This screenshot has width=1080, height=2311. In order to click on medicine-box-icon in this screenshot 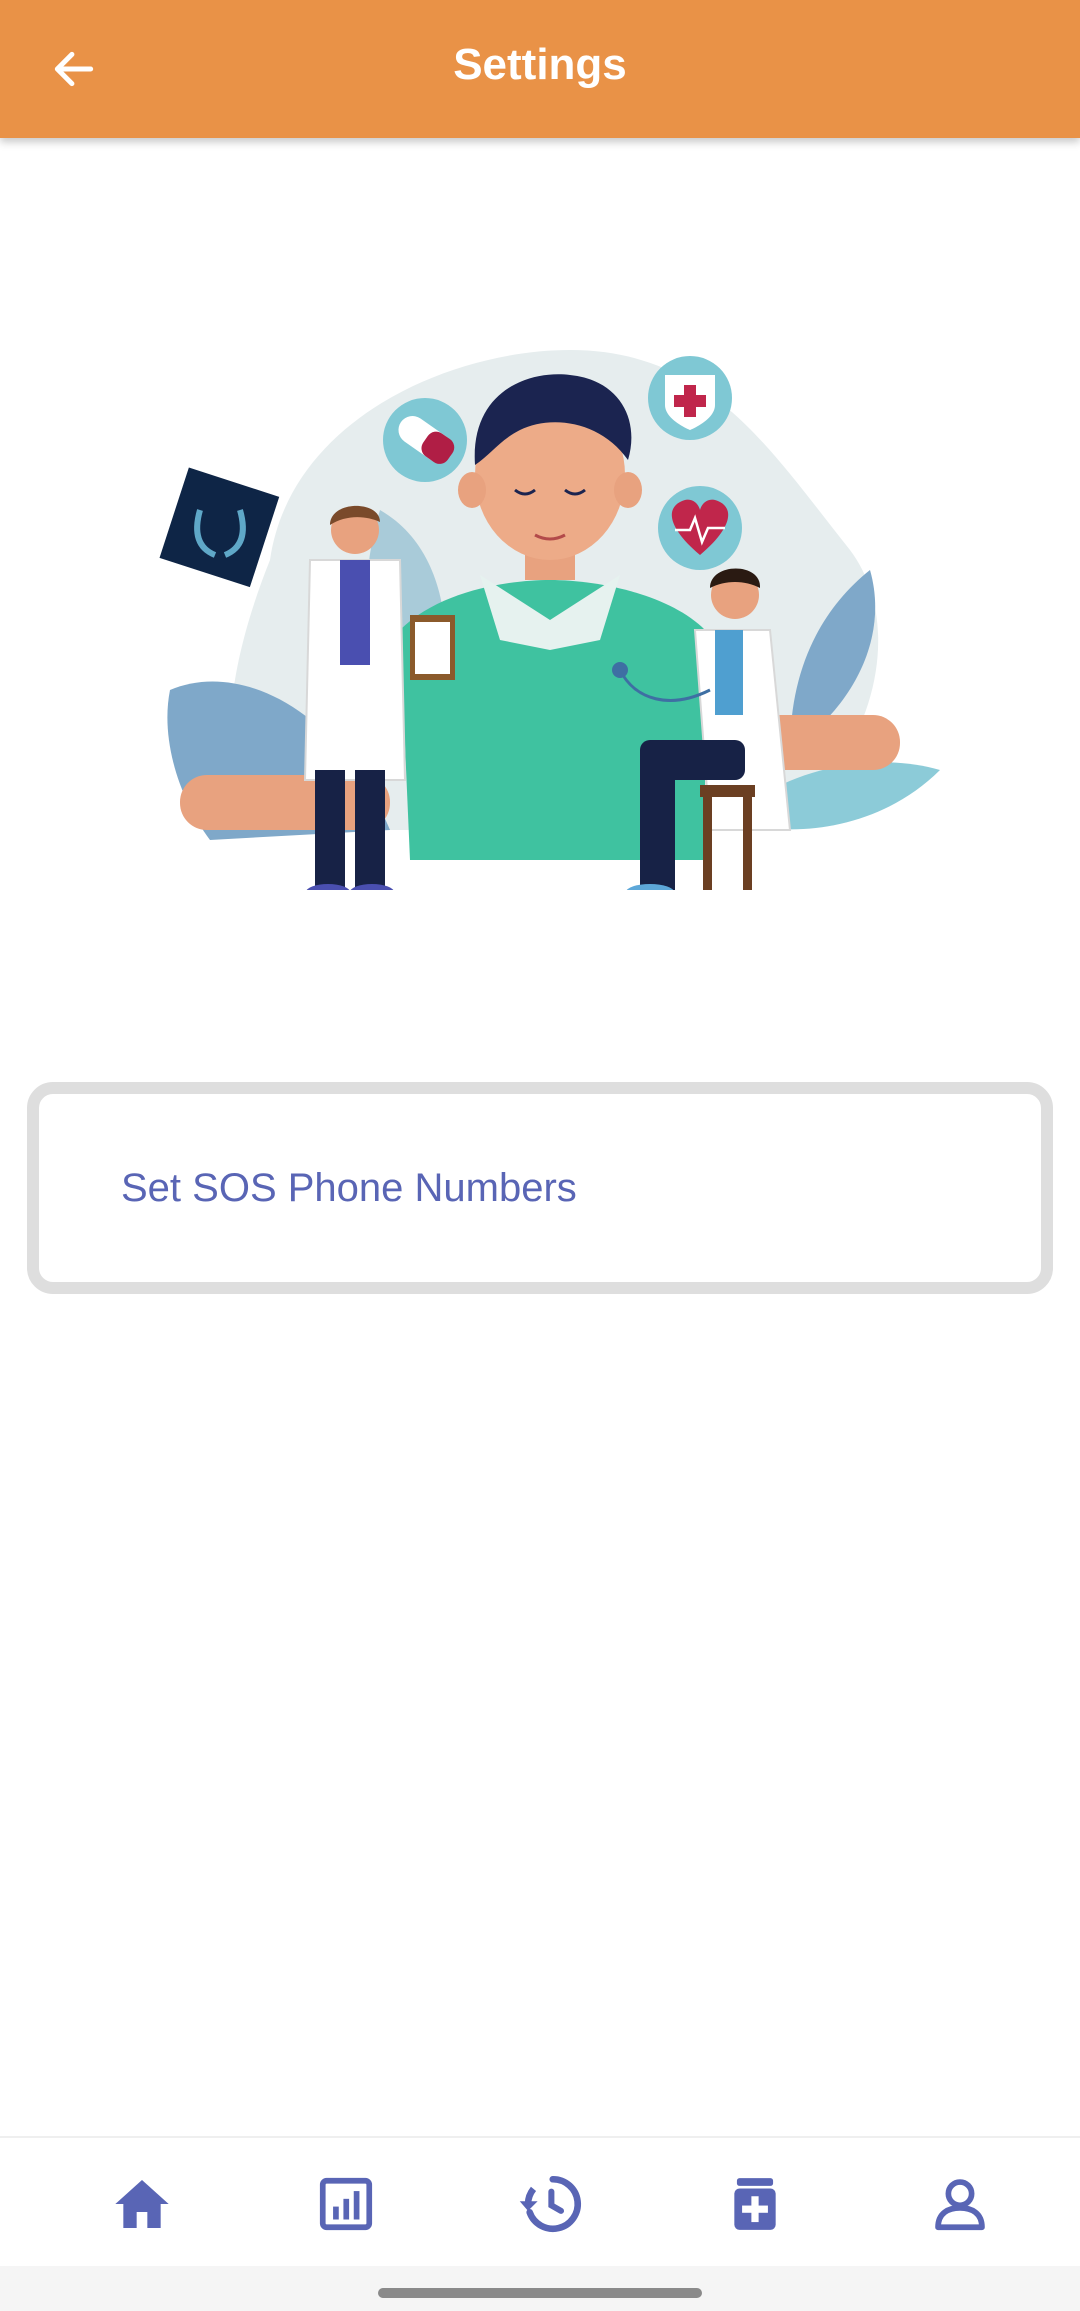, I will do `click(755, 2204)`.